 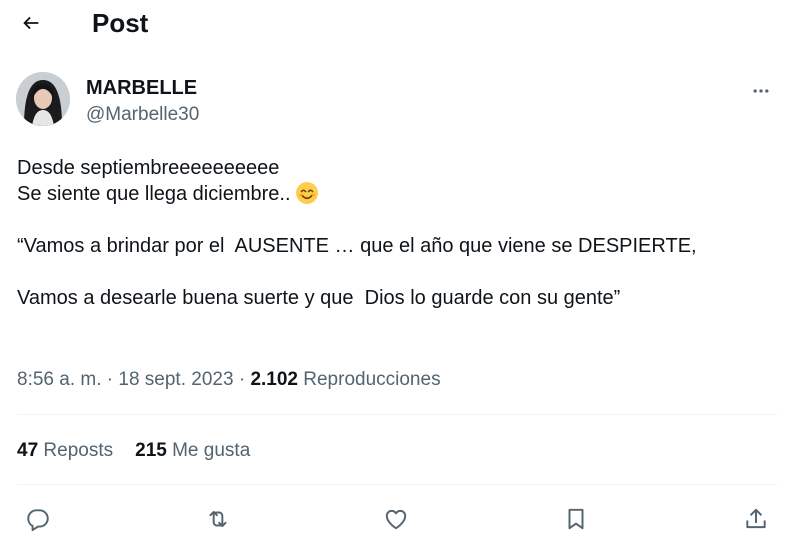 I want to click on bookmark-button, so click(x=576, y=519).